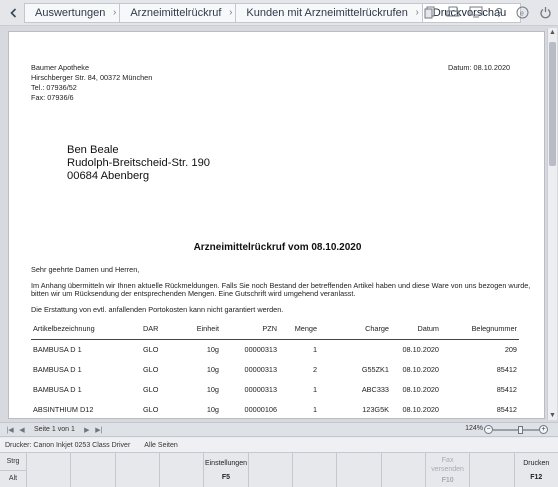  Describe the element at coordinates (499, 12) in the screenshot. I see `help-icon: ?` at that location.